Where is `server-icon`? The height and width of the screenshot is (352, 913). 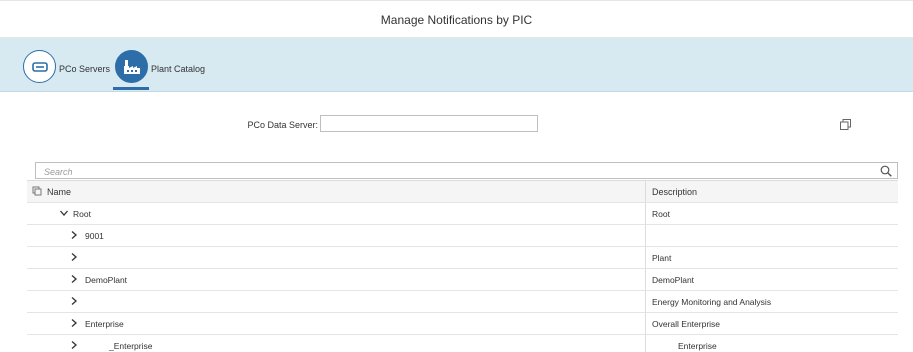
server-icon is located at coordinates (39, 66).